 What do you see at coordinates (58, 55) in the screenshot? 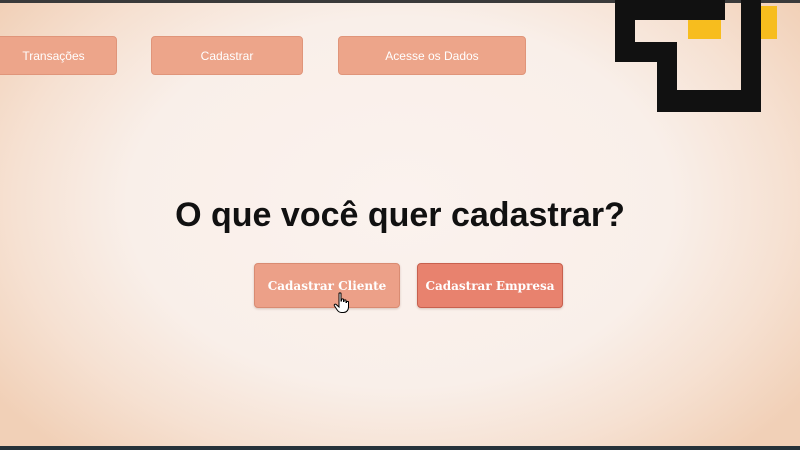
I see `nav-button-transacoes: Transações` at bounding box center [58, 55].